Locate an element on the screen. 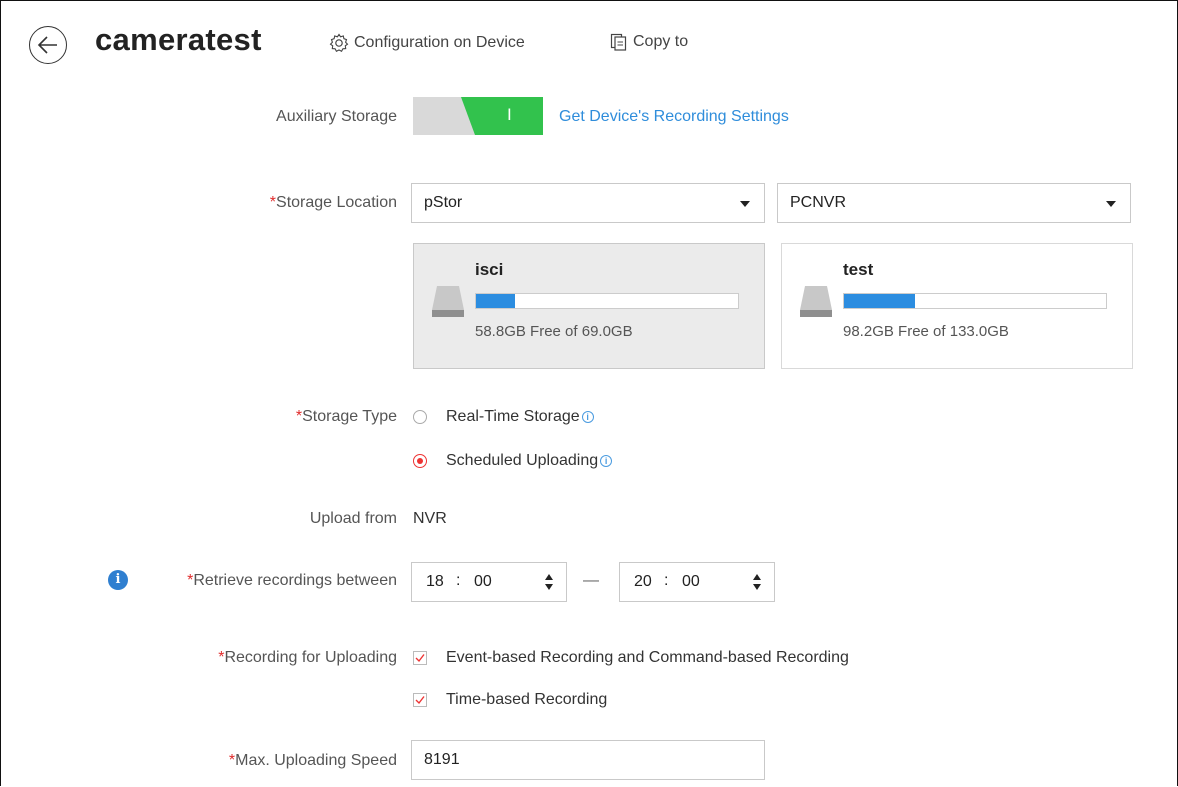 The height and width of the screenshot is (787, 1178). select-value: pStor is located at coordinates (443, 202).